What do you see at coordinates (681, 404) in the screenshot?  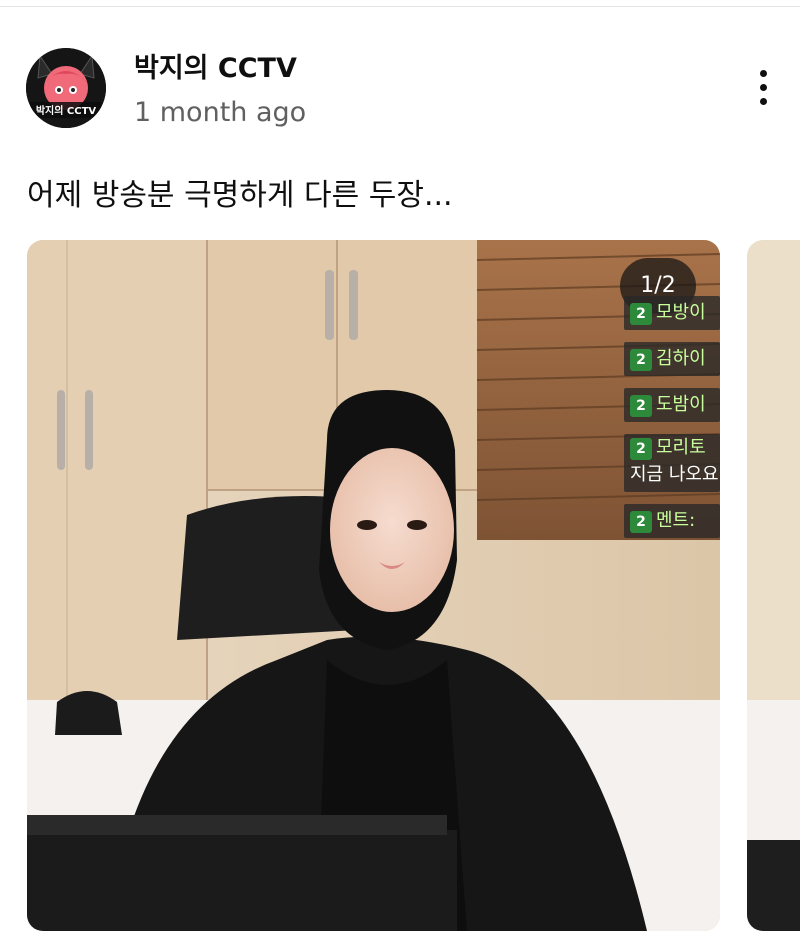 I see `chat-username: 도밤이` at bounding box center [681, 404].